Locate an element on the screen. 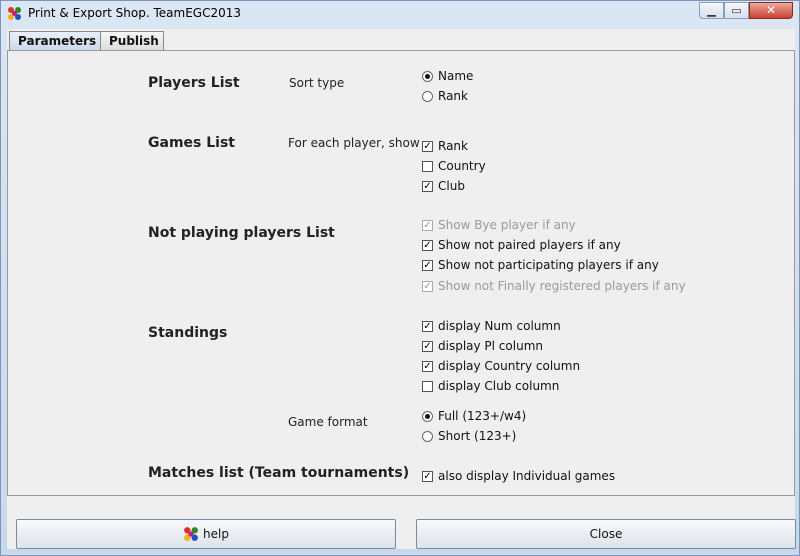 The image size is (800, 556). display-individual-games-label: also display Individual games is located at coordinates (527, 476).